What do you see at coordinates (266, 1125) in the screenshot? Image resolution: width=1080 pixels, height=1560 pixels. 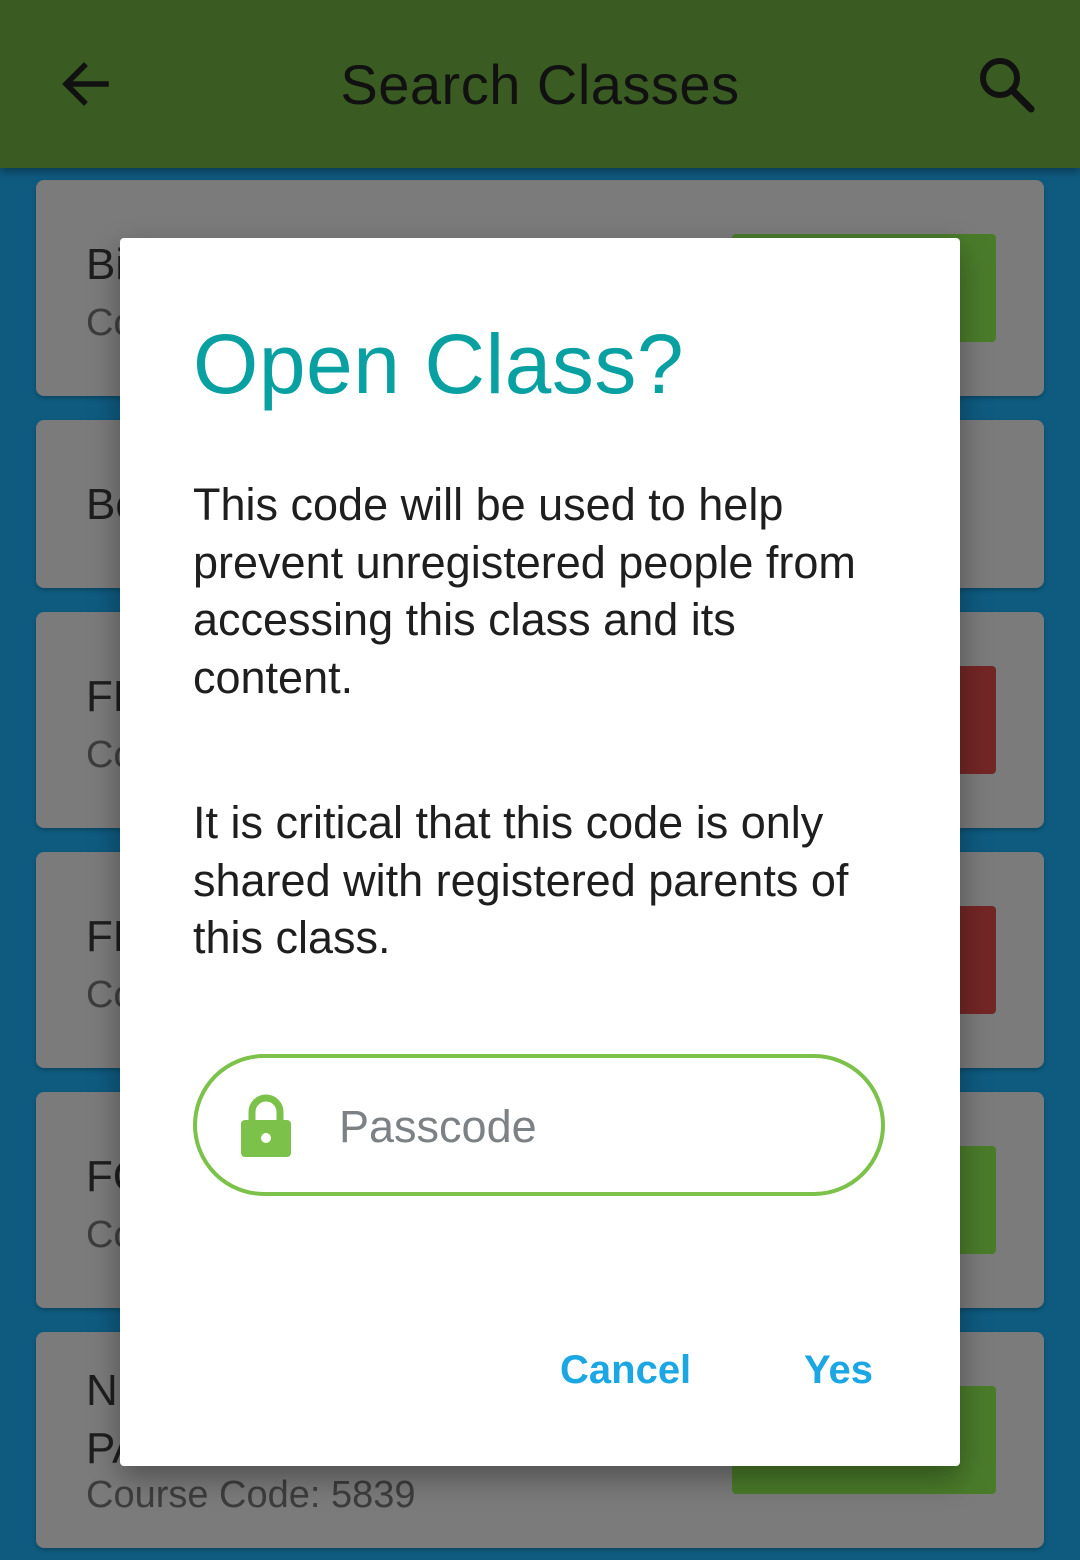 I see `lock-icon` at bounding box center [266, 1125].